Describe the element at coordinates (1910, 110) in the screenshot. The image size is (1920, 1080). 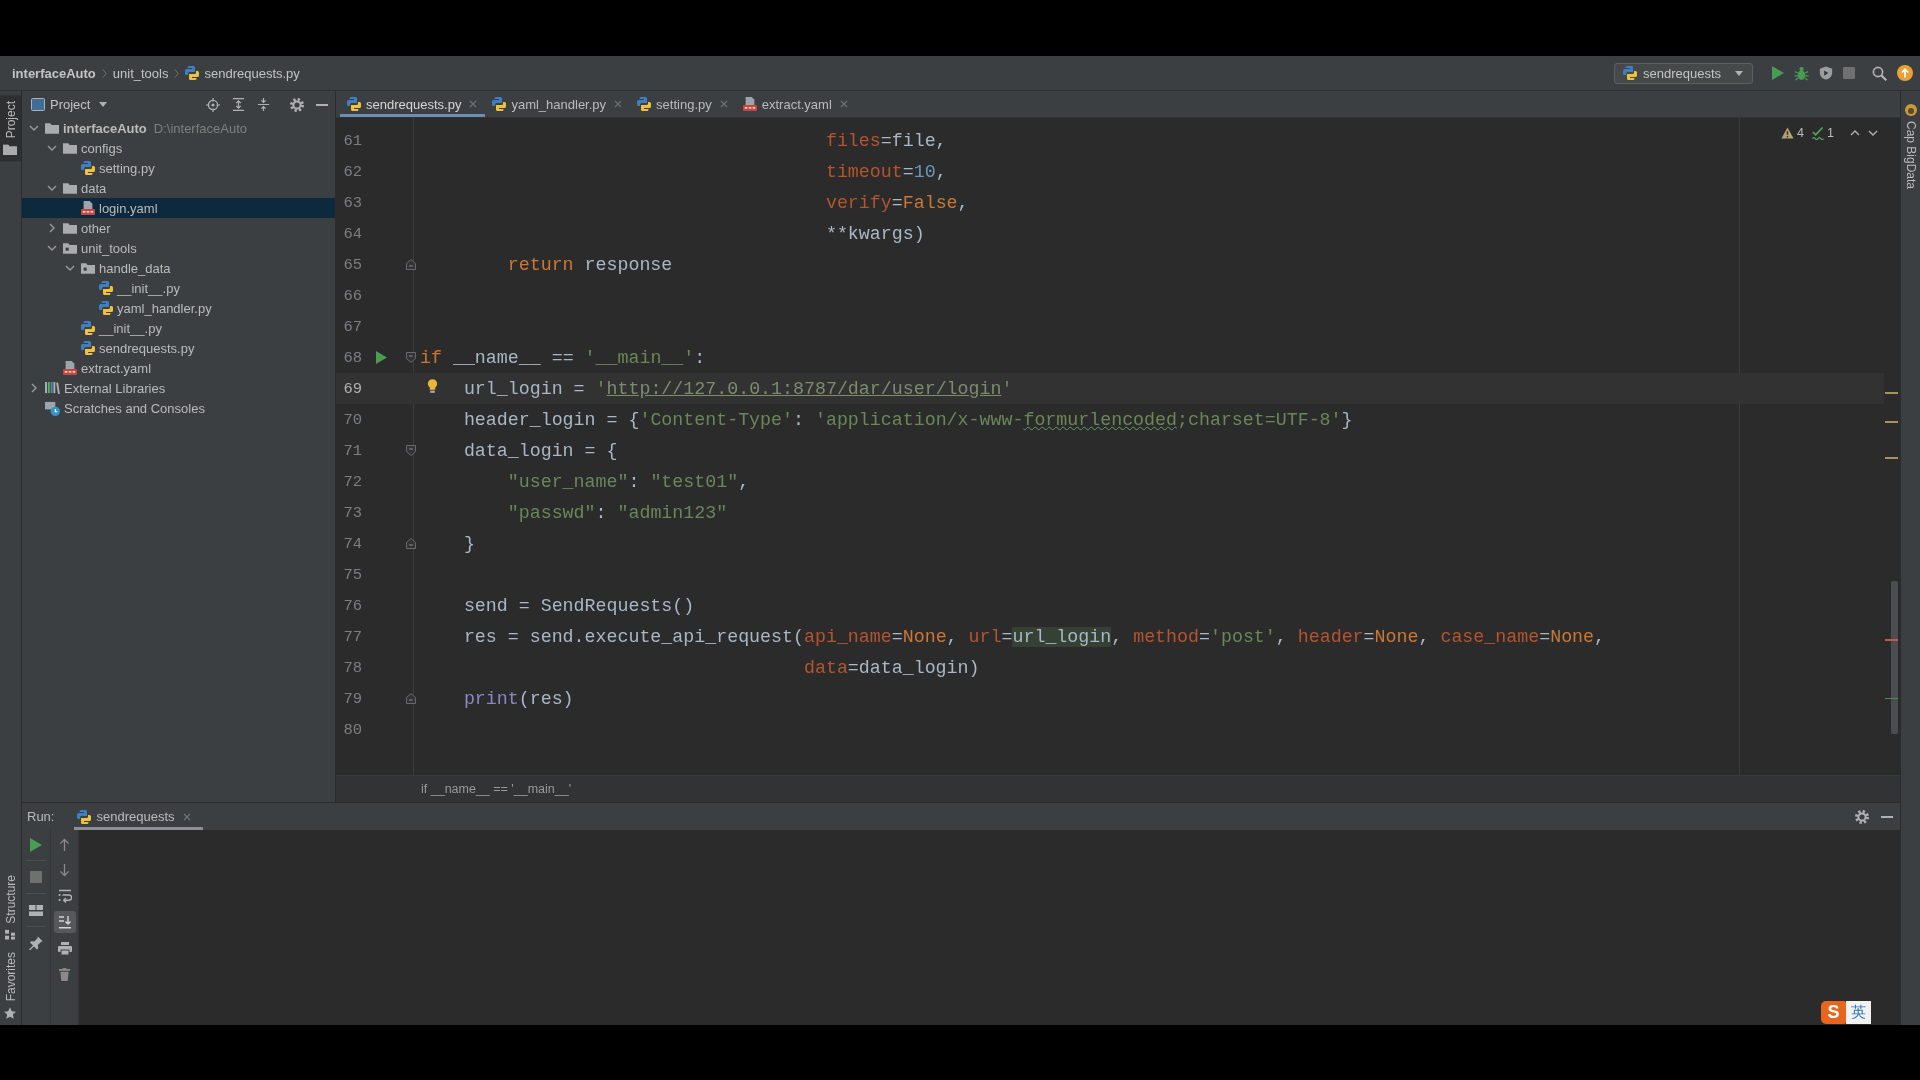
I see `round-logo-icon` at that location.